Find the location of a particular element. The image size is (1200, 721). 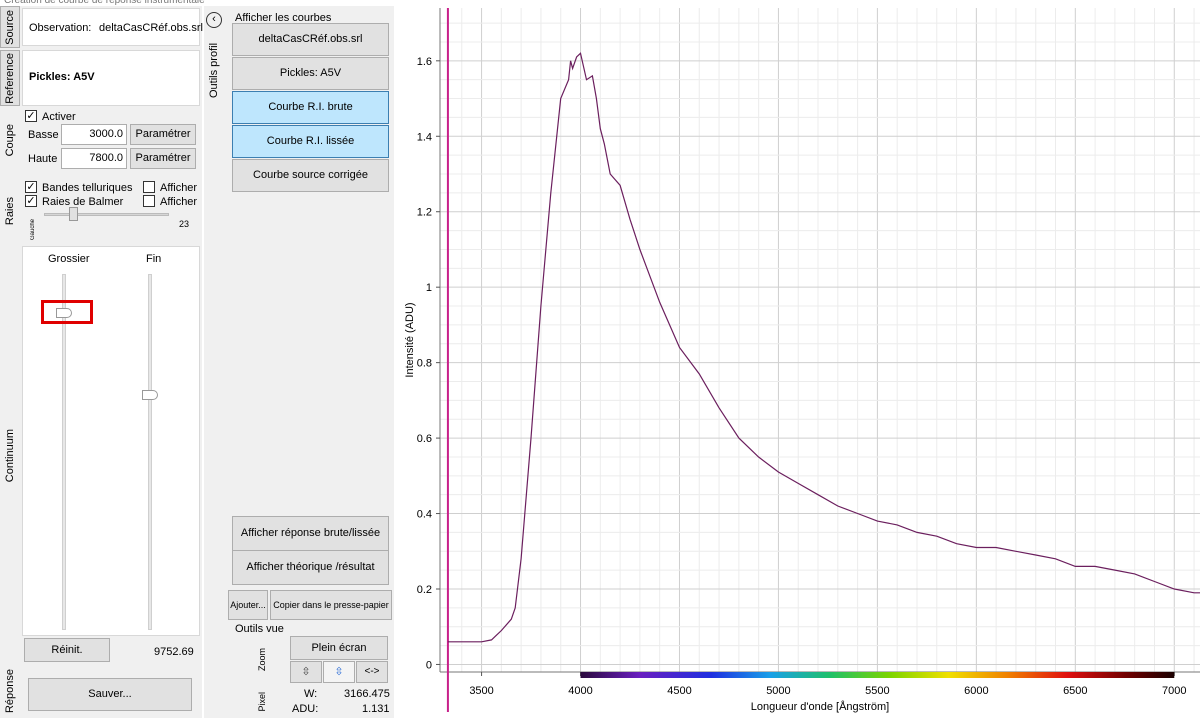

section-coupe-label: Coupe is located at coordinates (10, 140).